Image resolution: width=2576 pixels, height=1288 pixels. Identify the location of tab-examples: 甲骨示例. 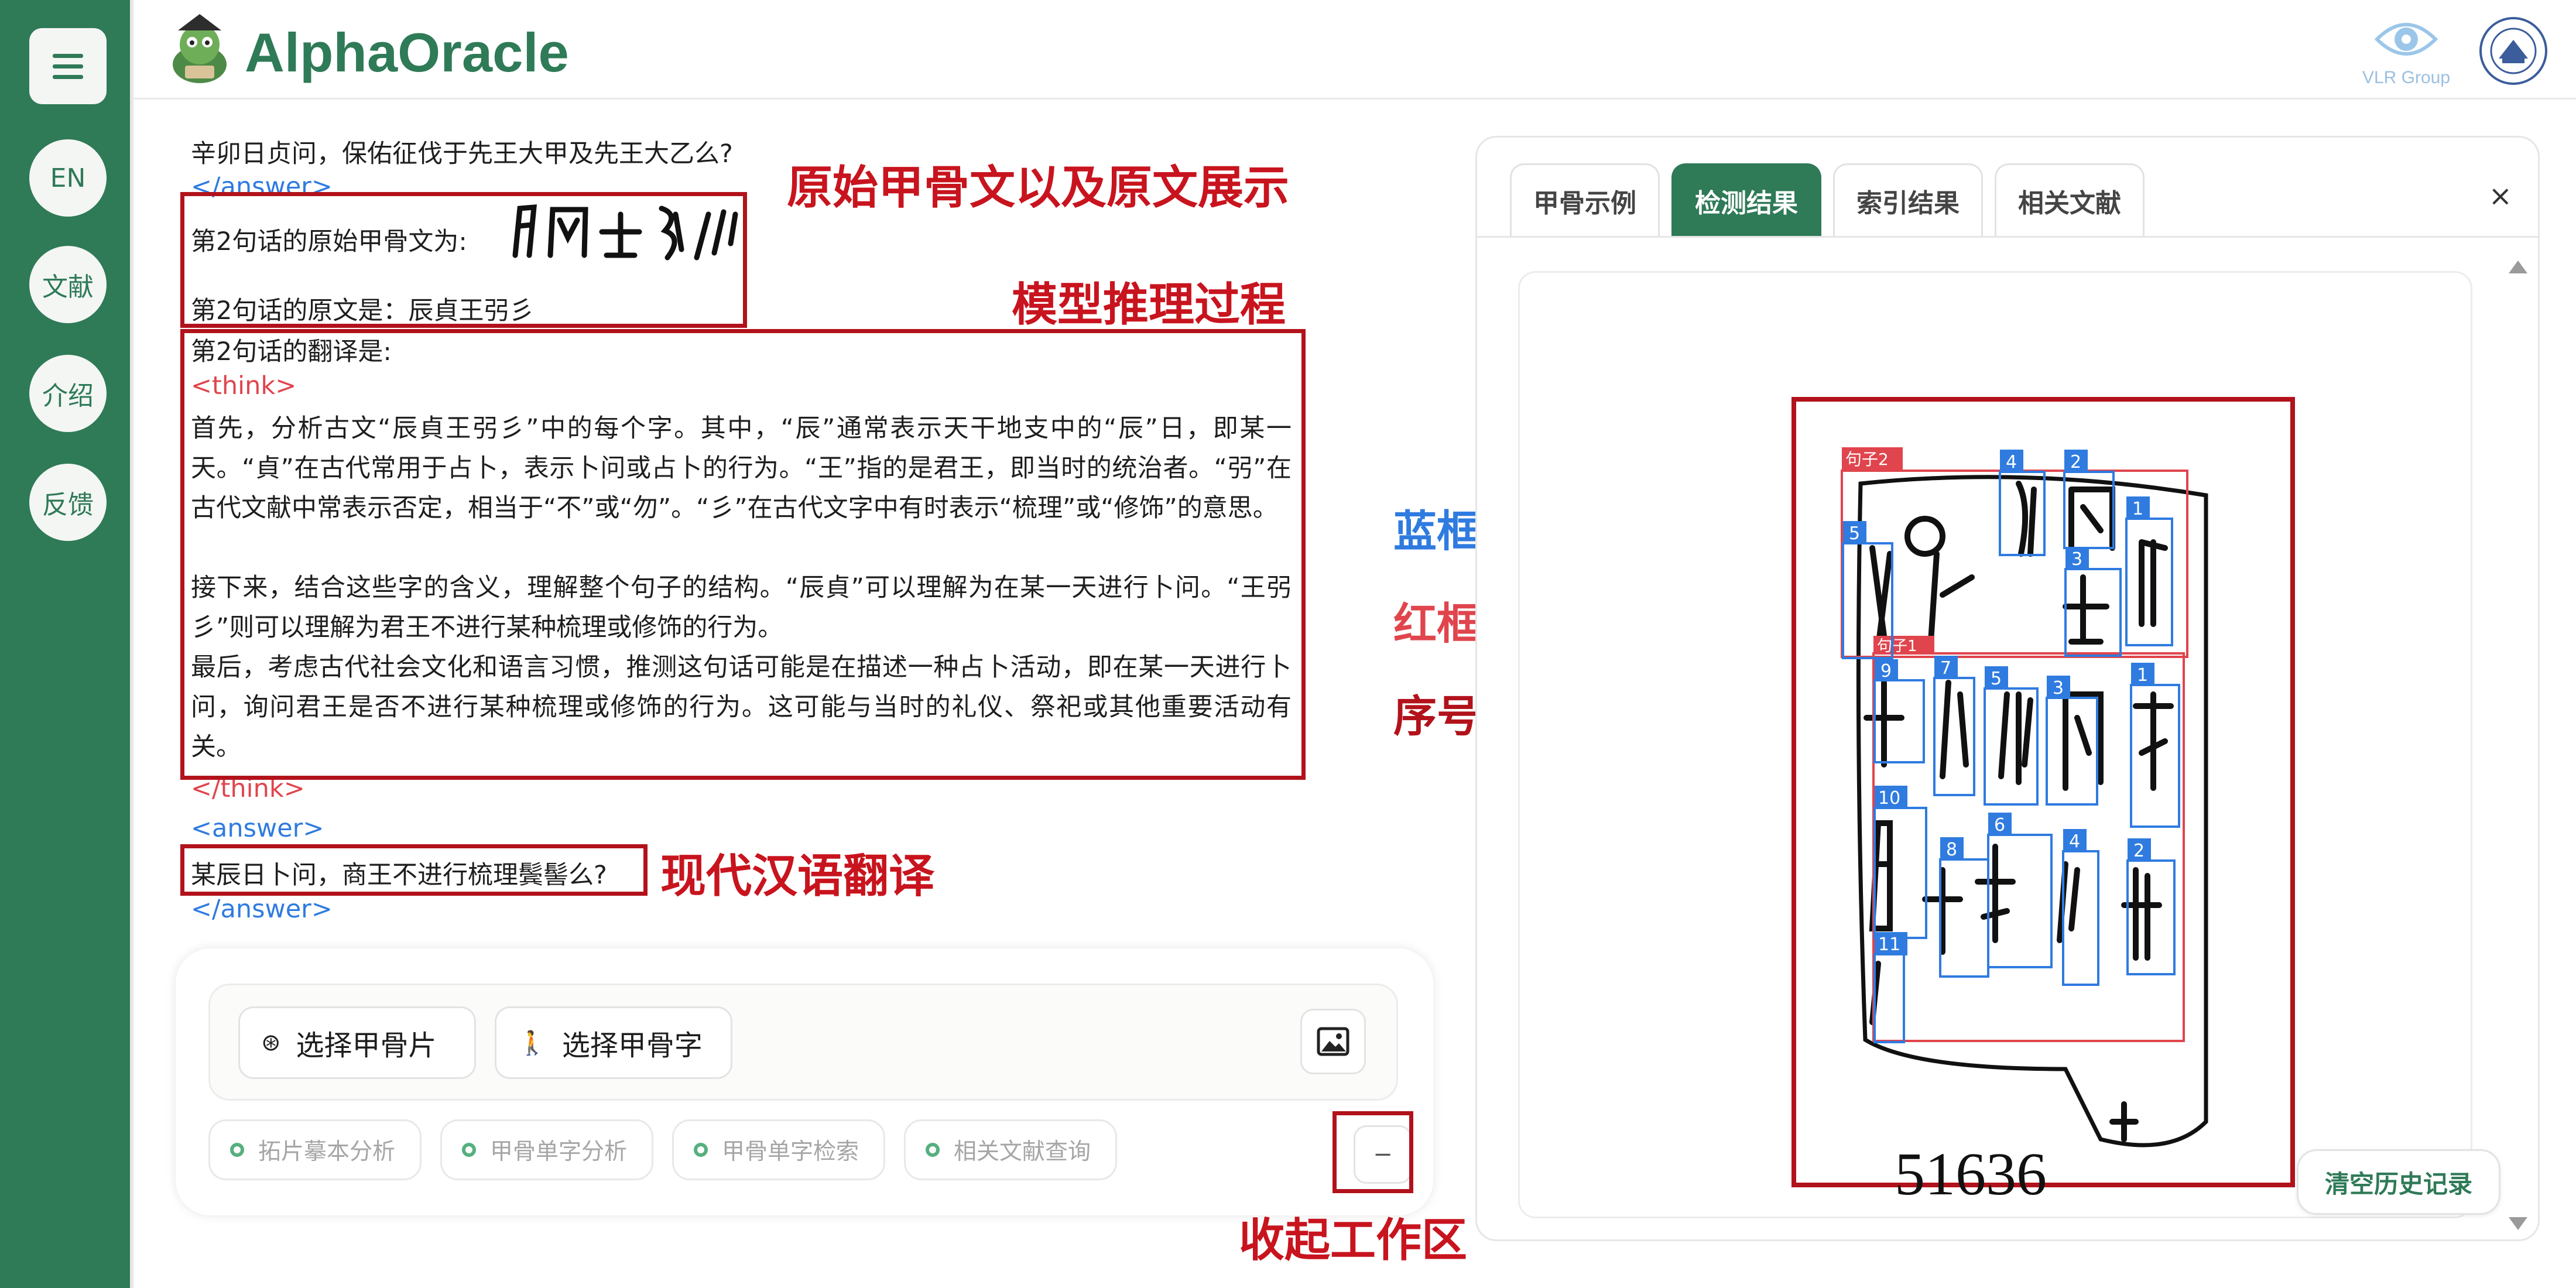
(1585, 199).